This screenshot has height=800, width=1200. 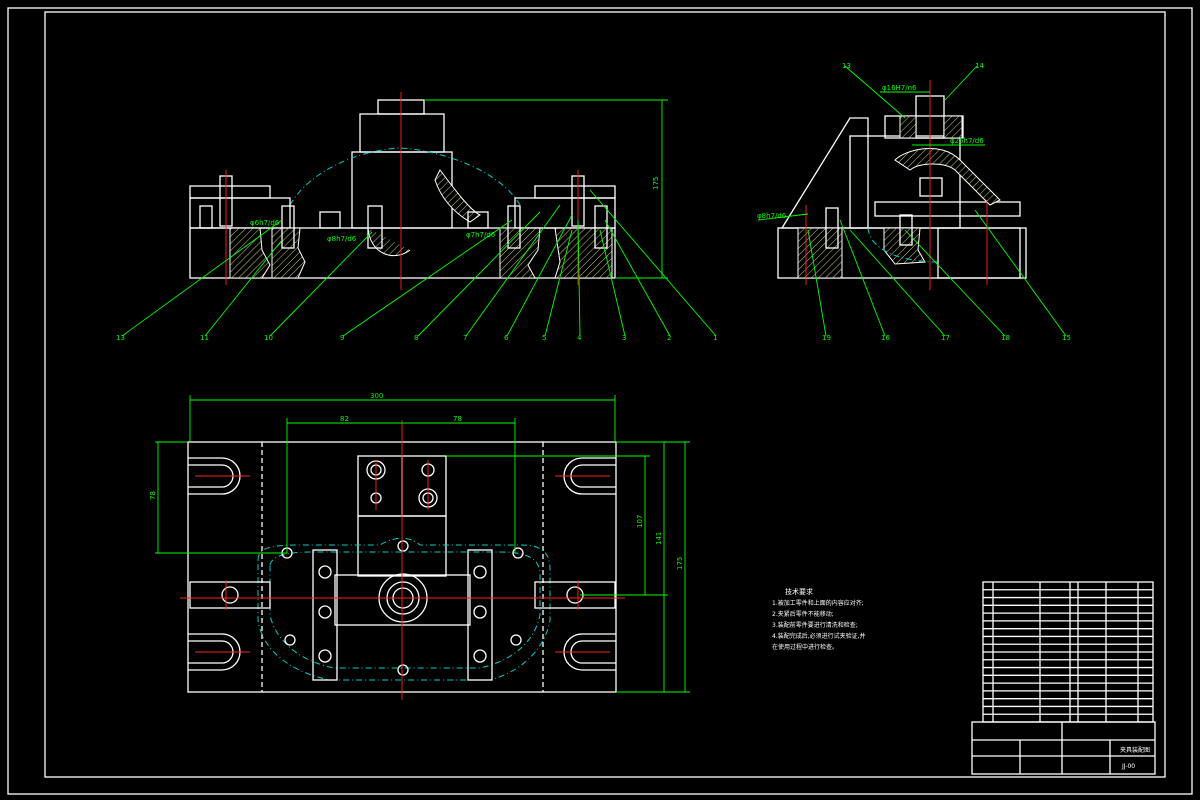 I want to click on callout-10: 10, so click(x=268, y=338).